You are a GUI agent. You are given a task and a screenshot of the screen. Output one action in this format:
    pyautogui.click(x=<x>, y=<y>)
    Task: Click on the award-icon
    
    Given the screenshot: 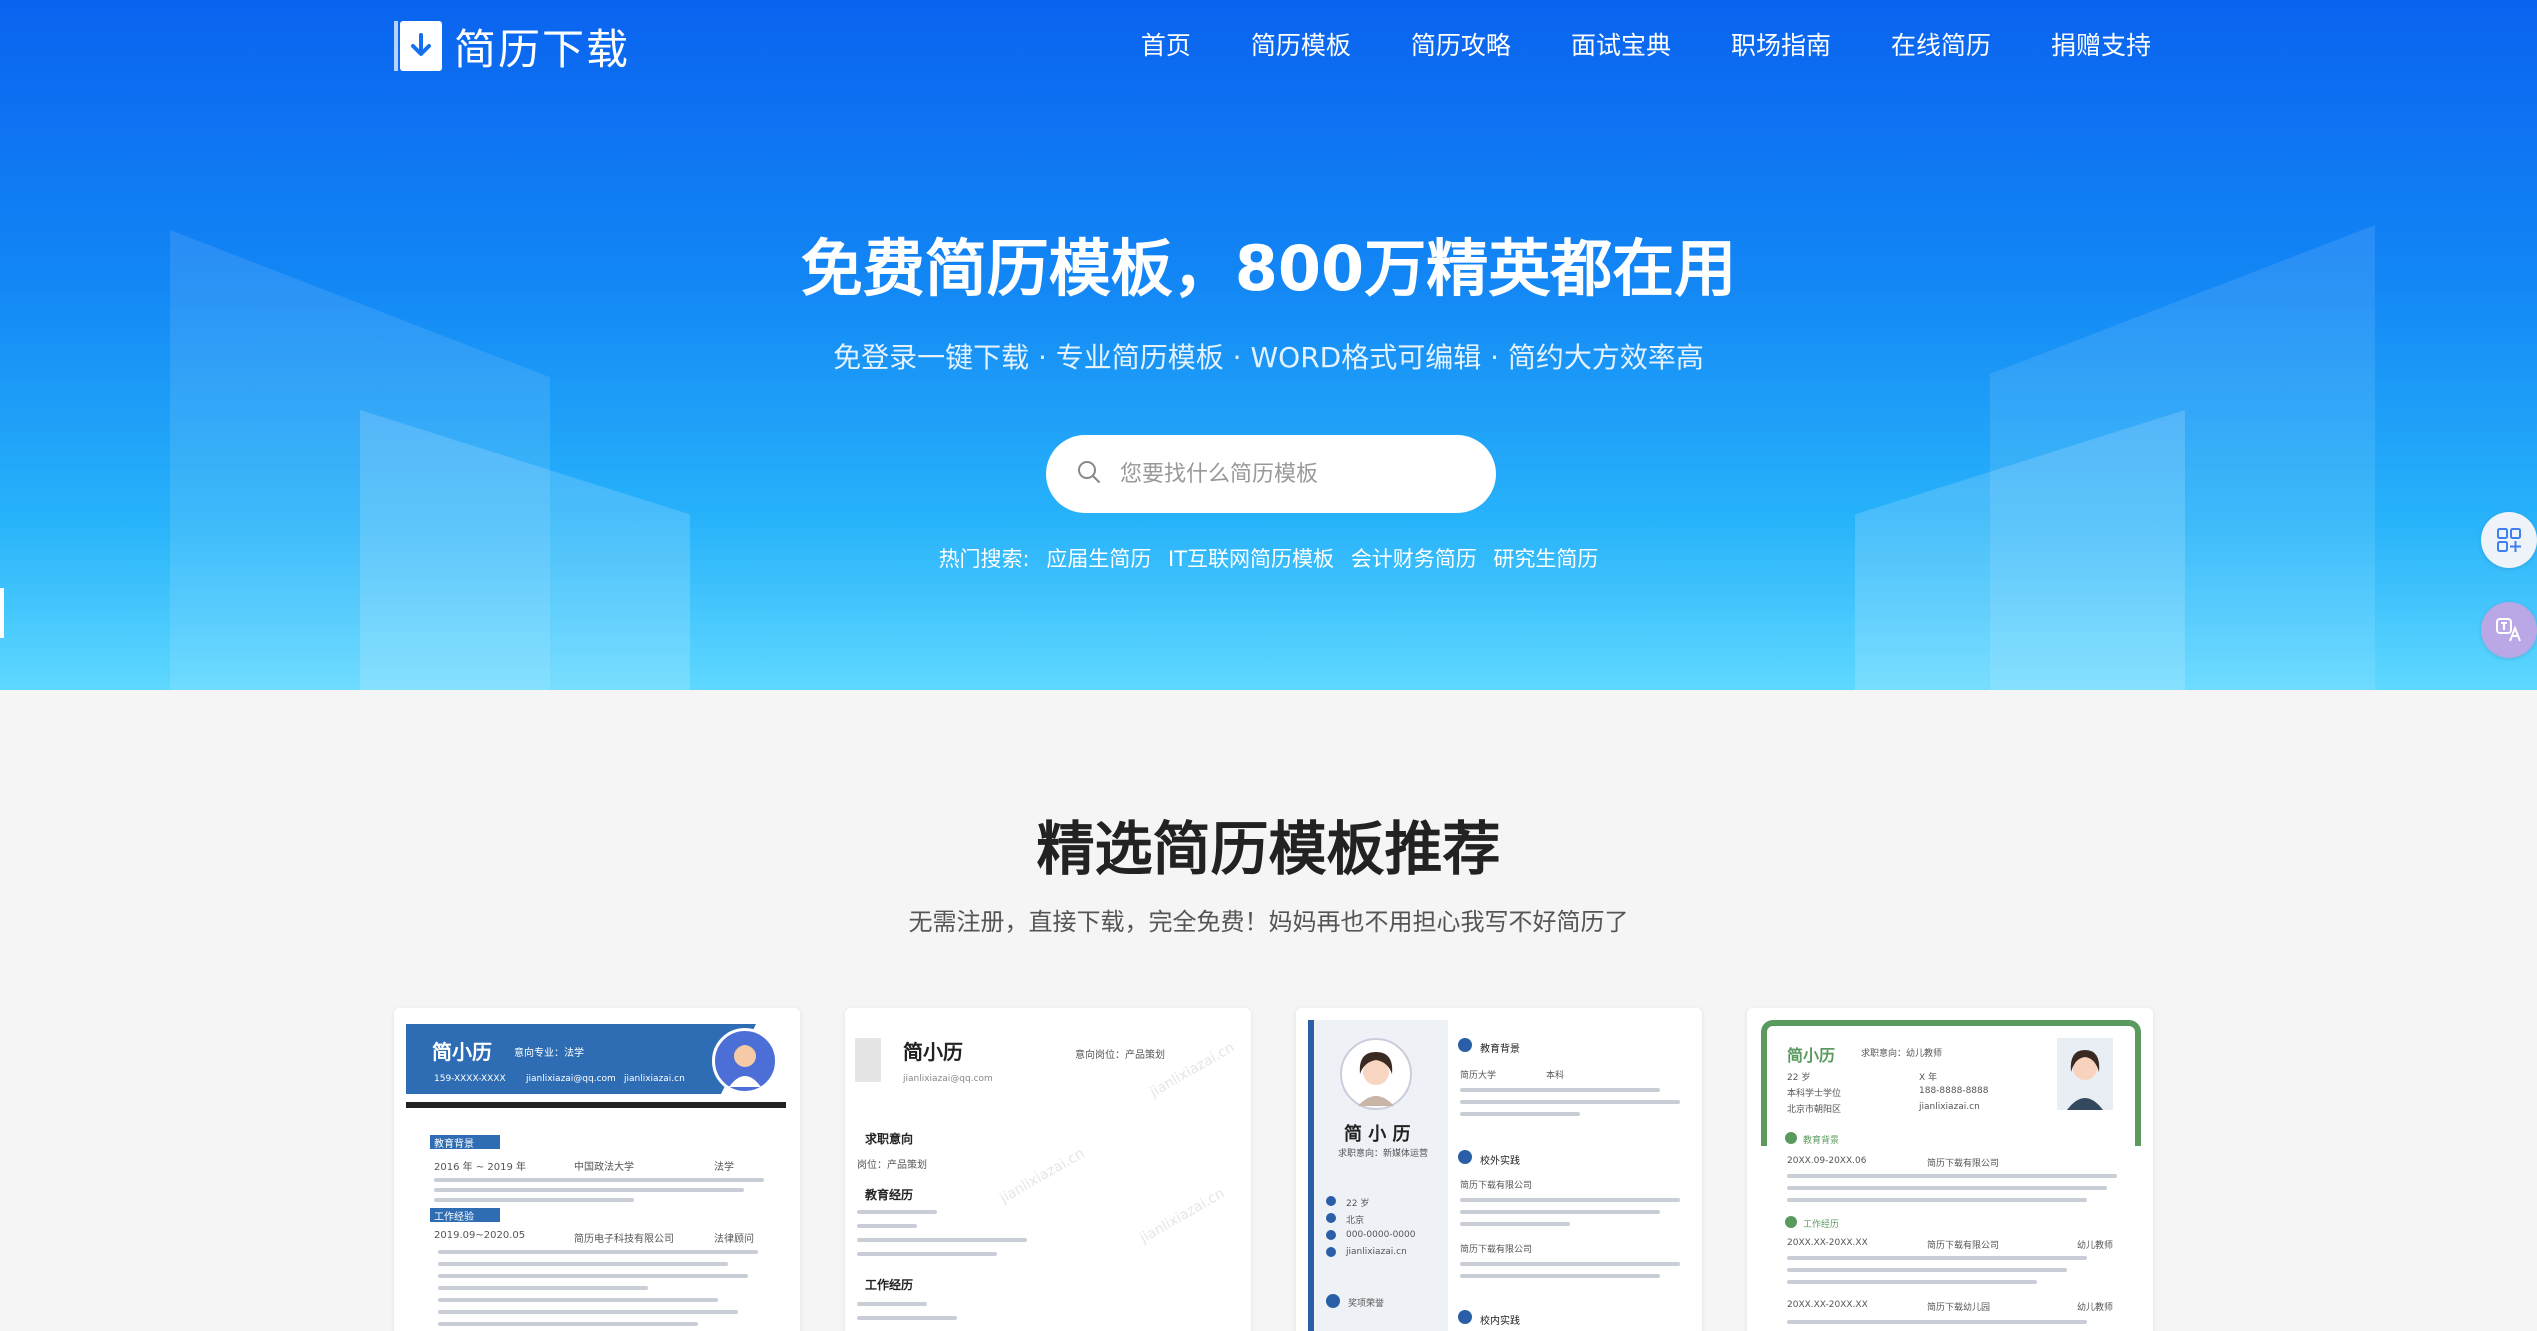 What is the action you would take?
    pyautogui.click(x=1333, y=1301)
    